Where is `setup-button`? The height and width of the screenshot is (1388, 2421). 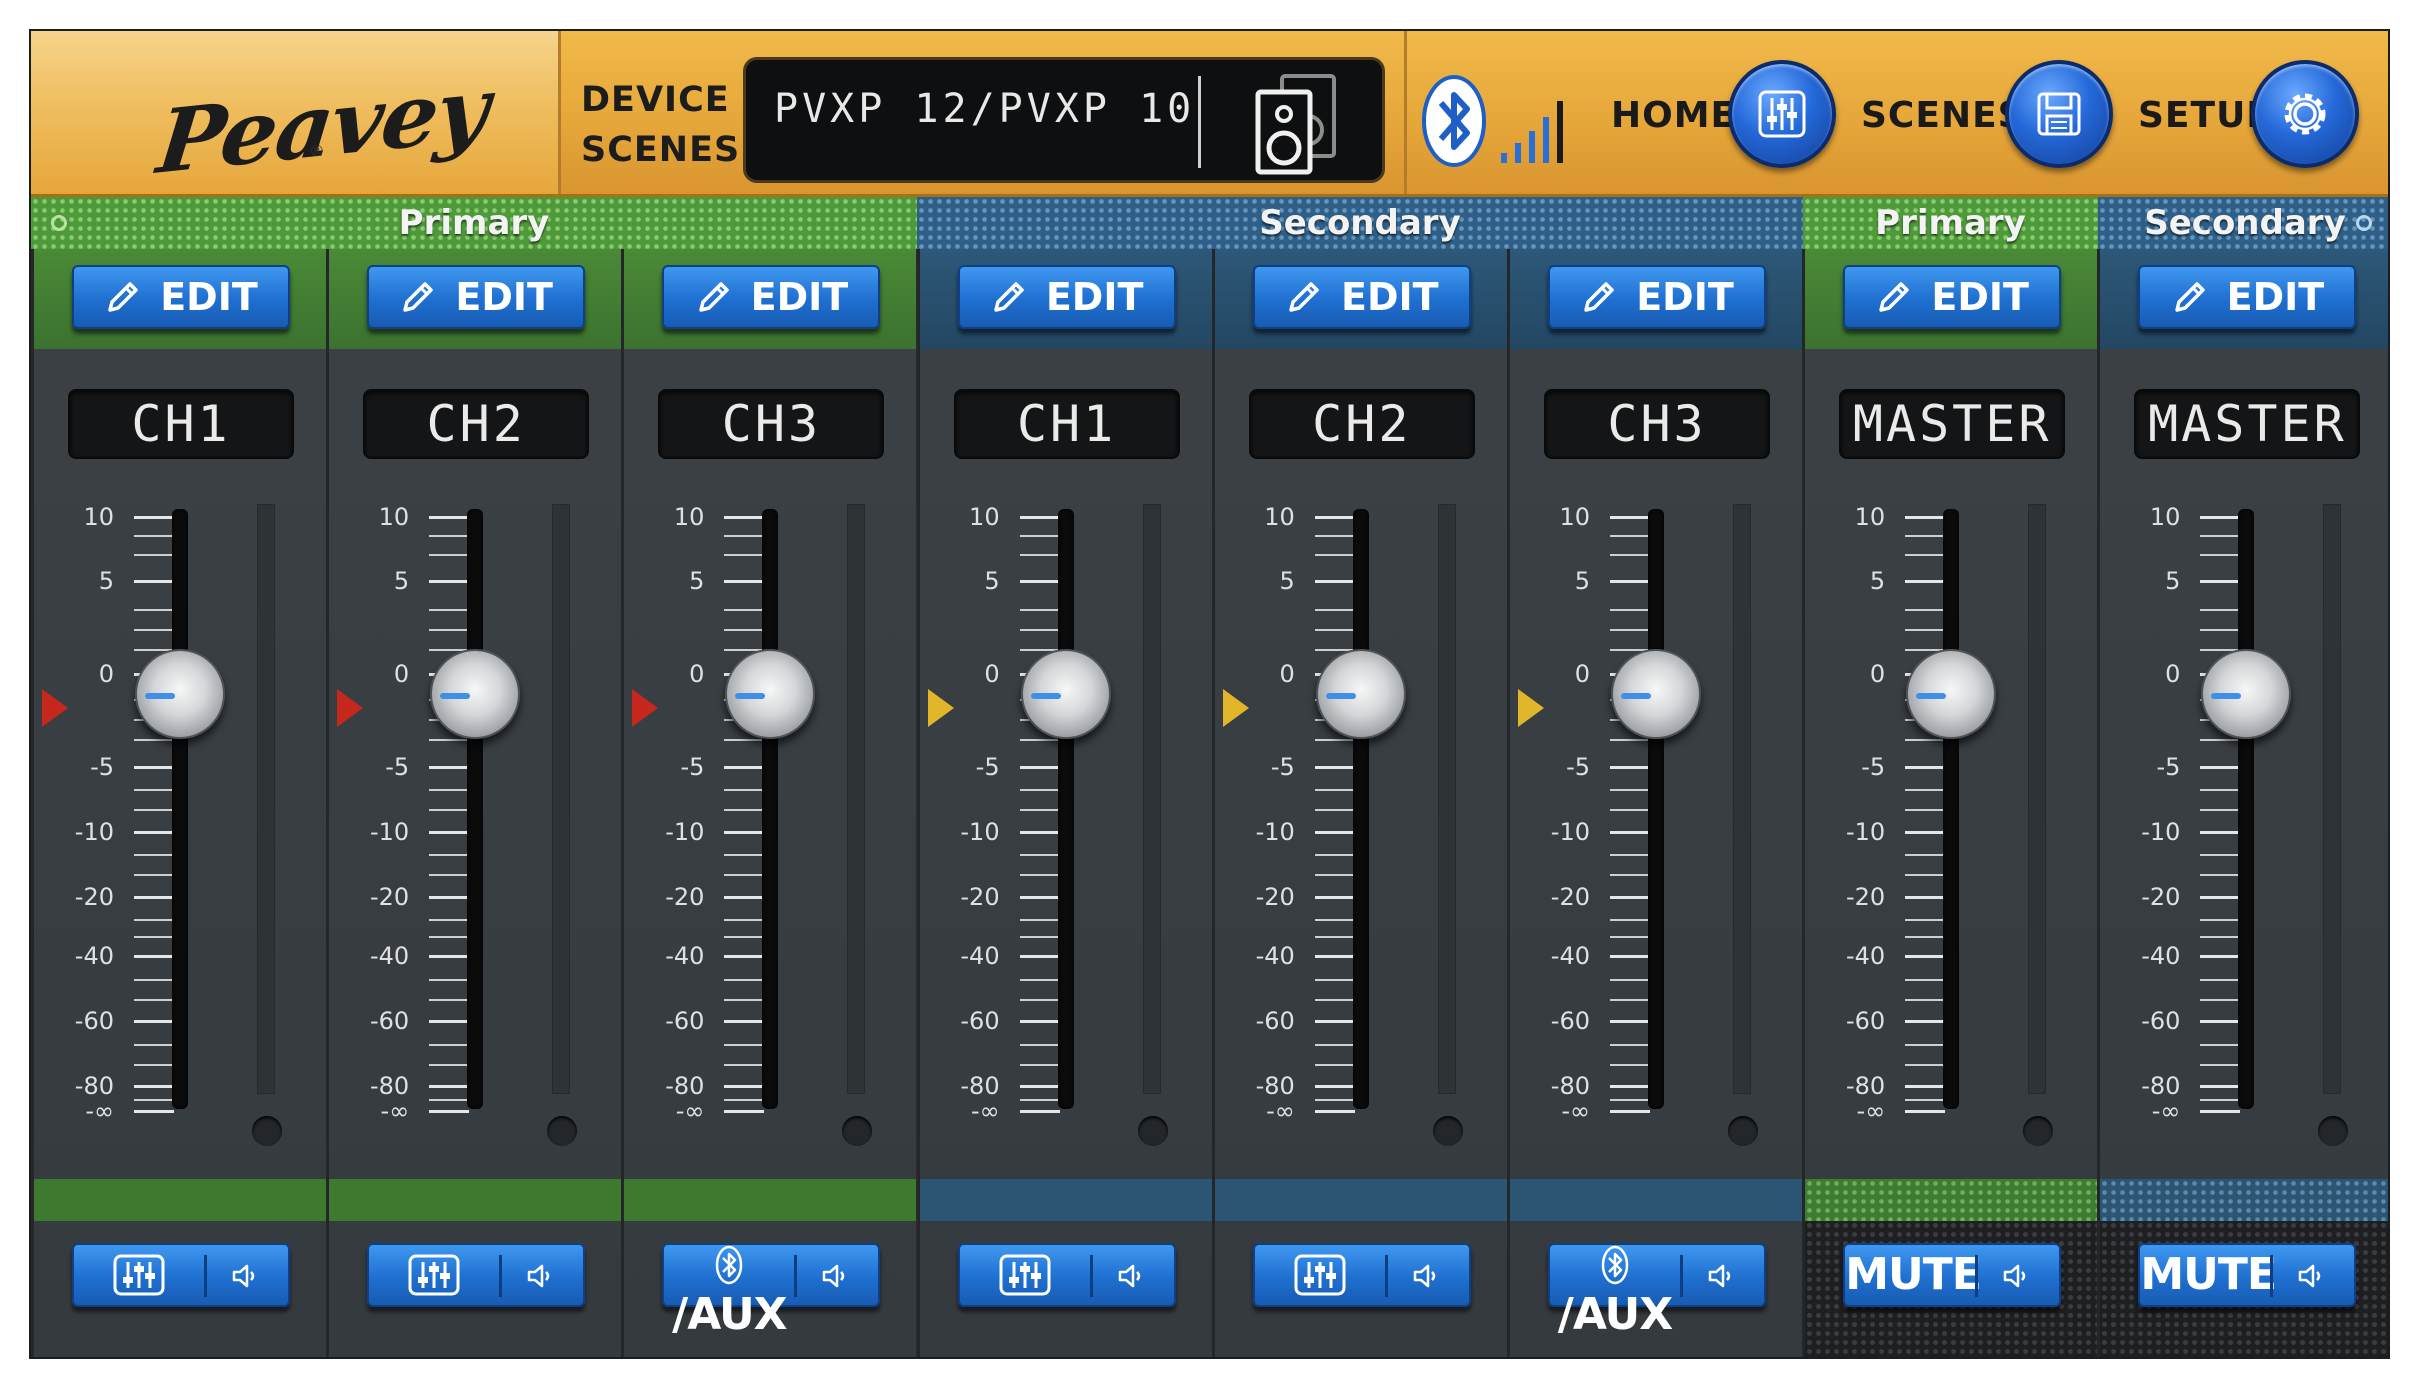 setup-button is located at coordinates (2305, 114).